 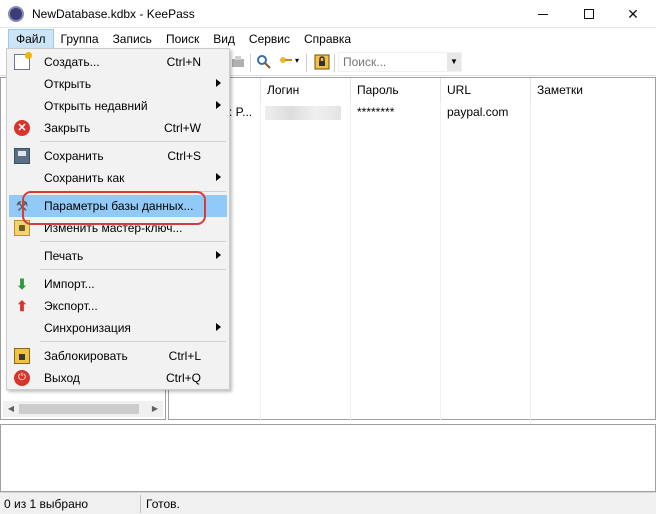 I want to click on close-x-icon: ✕, so click(x=633, y=13).